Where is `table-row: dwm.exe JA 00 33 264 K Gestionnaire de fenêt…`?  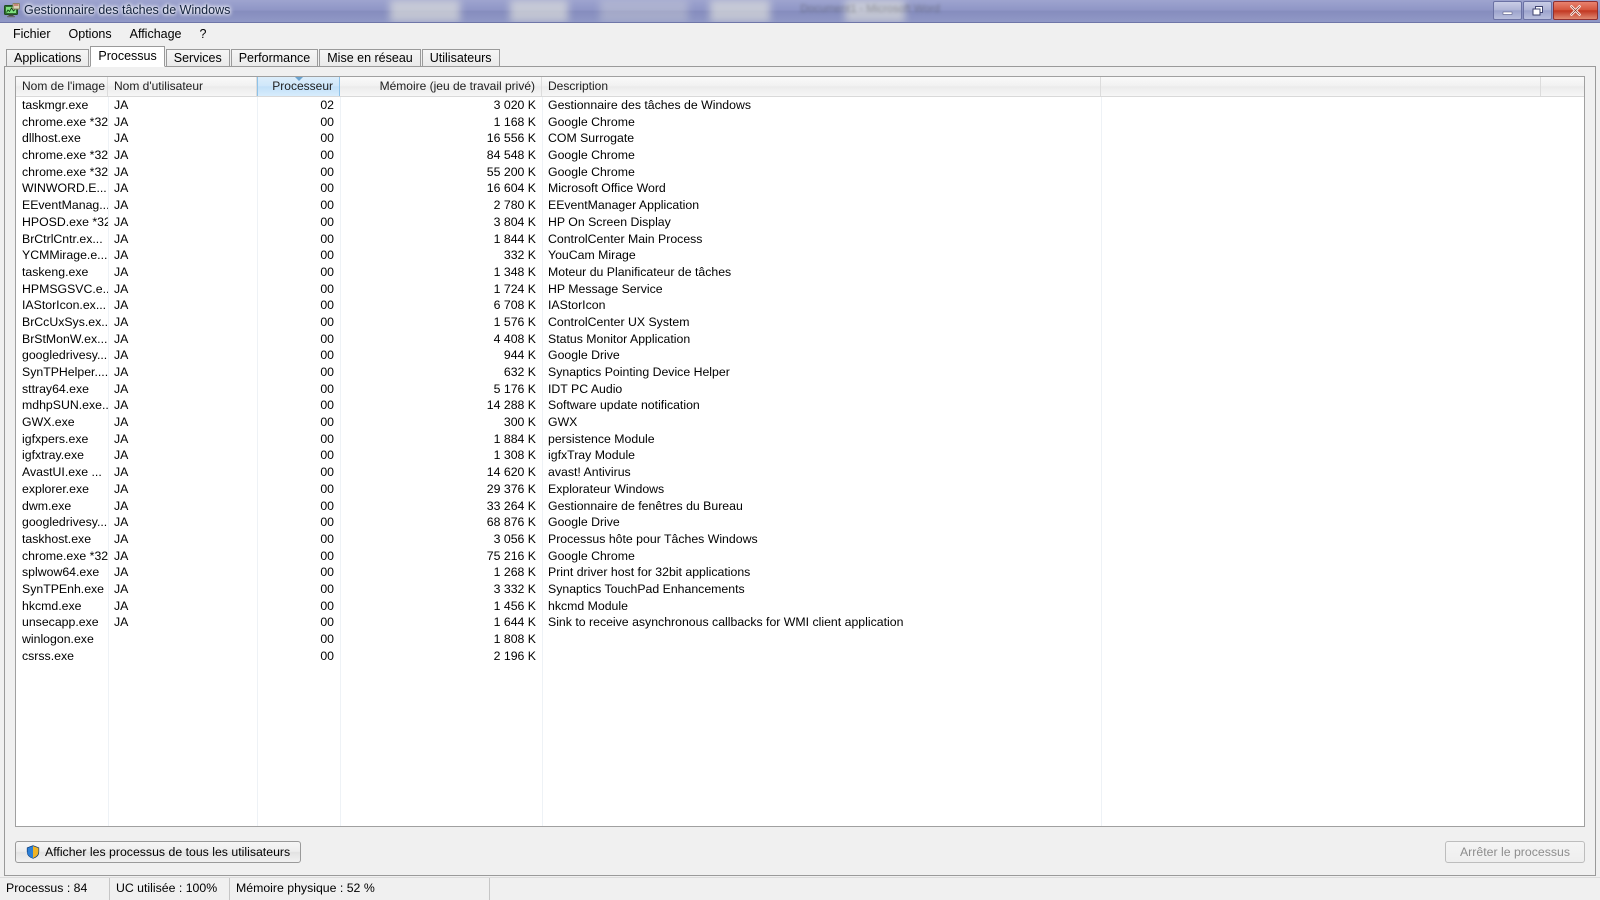
table-row: dwm.exe JA 00 33 264 K Gestionnaire de fenêt… is located at coordinates (800, 506).